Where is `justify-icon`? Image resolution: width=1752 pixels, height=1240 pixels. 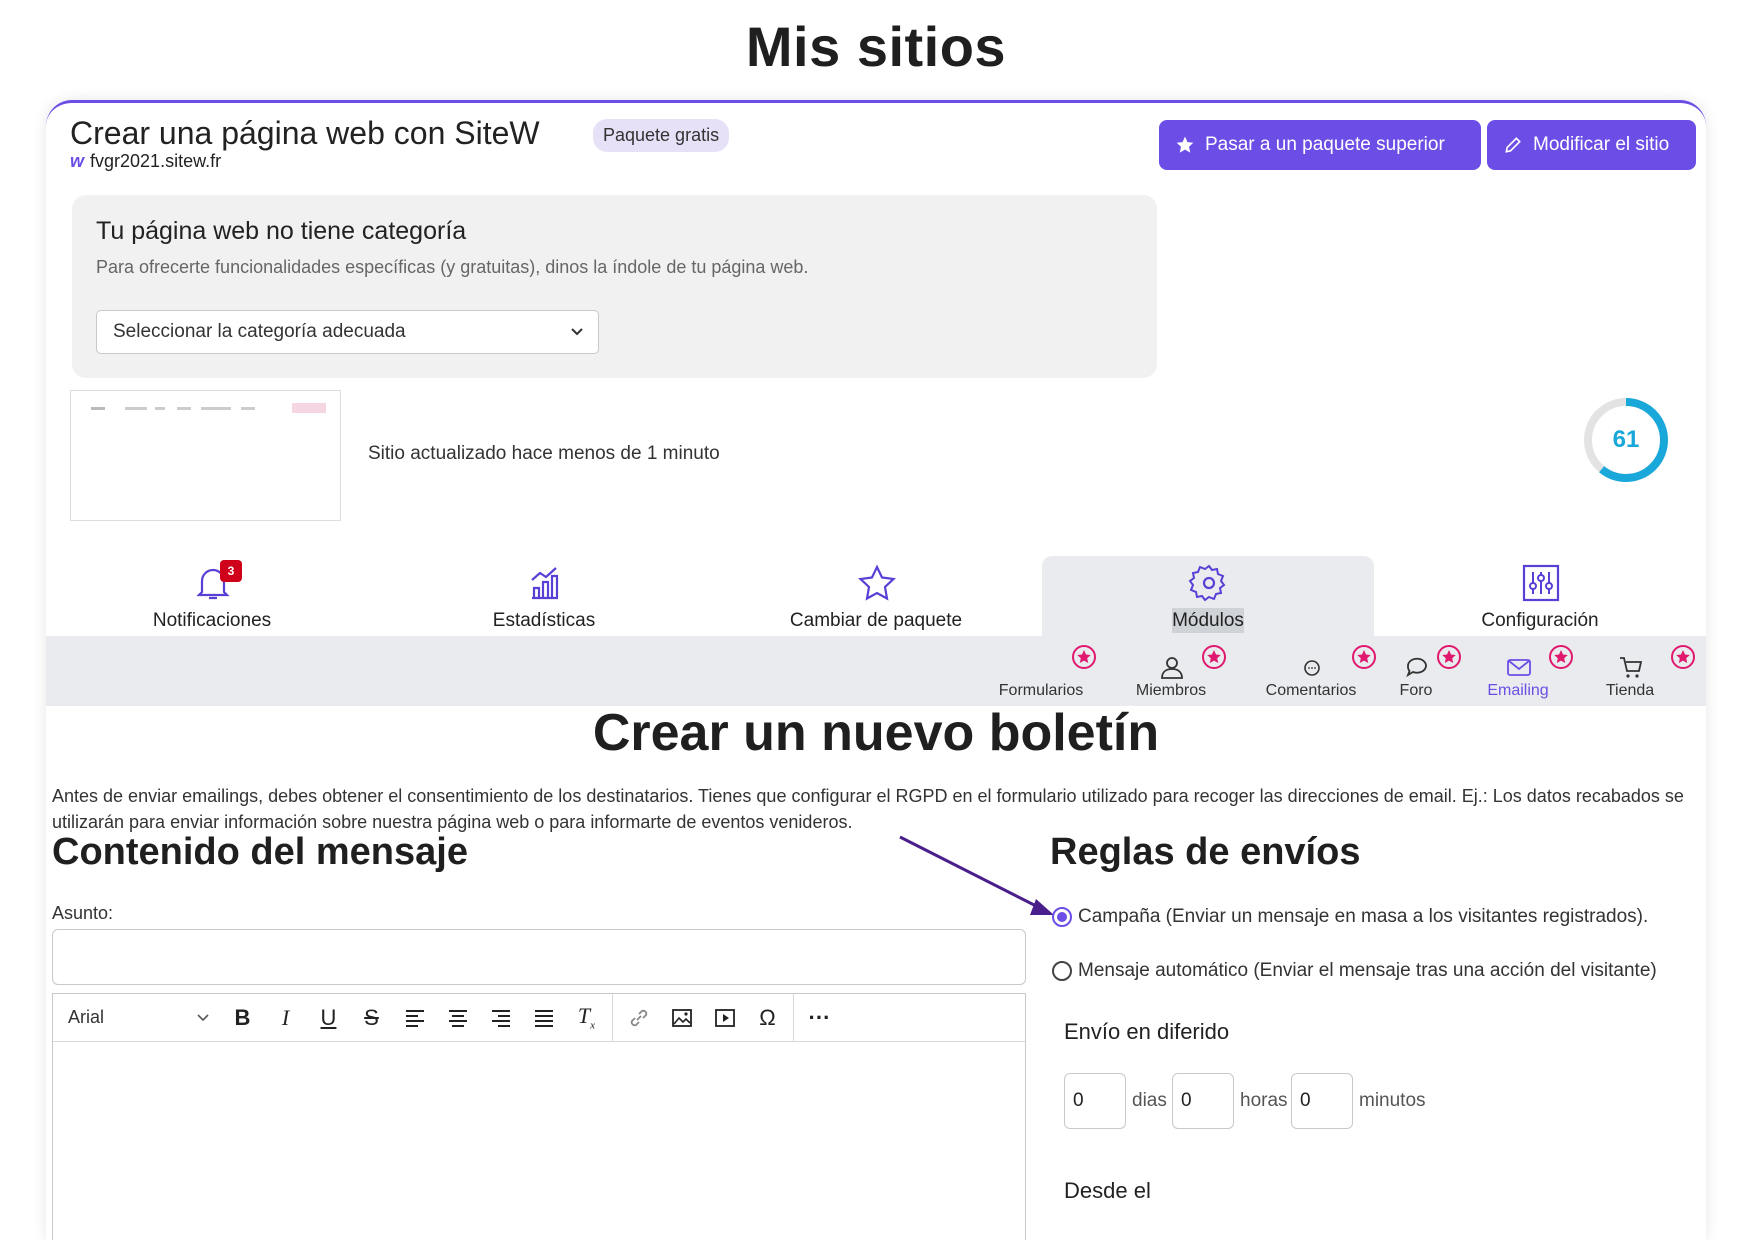
justify-icon is located at coordinates (543, 1018).